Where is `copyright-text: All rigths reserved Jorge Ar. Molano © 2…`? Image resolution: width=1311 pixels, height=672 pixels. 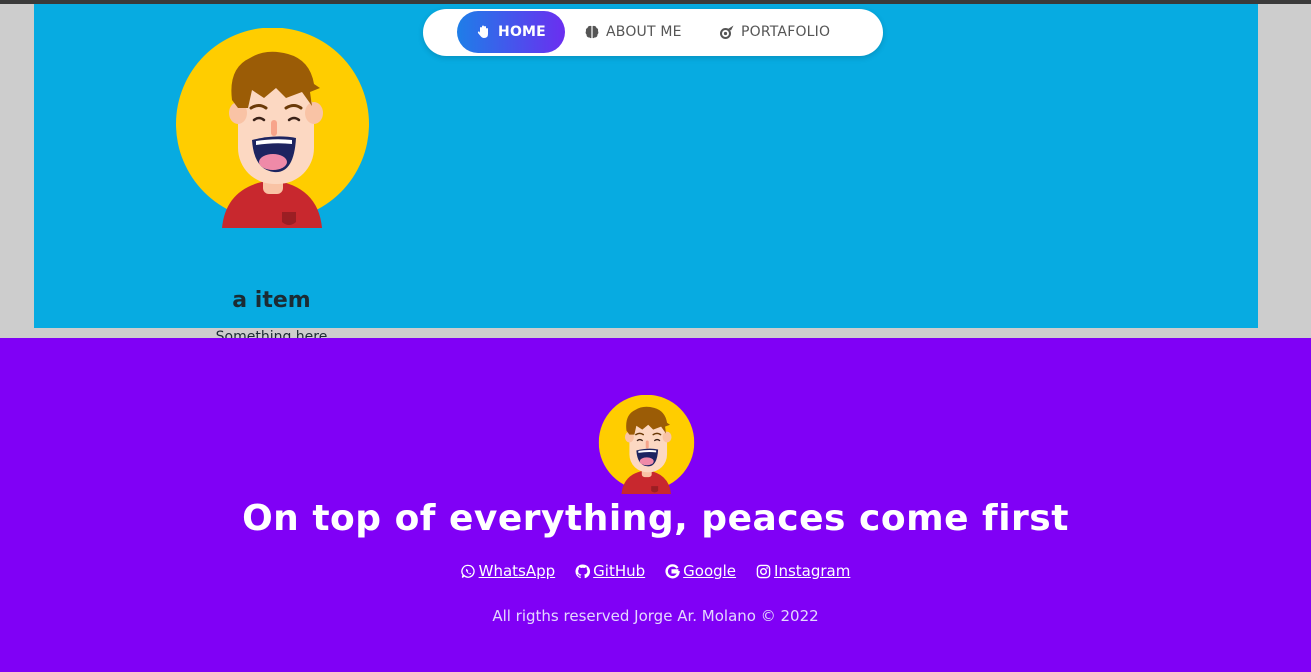 copyright-text: All rigths reserved Jorge Ar. Molano © 2… is located at coordinates (655, 616).